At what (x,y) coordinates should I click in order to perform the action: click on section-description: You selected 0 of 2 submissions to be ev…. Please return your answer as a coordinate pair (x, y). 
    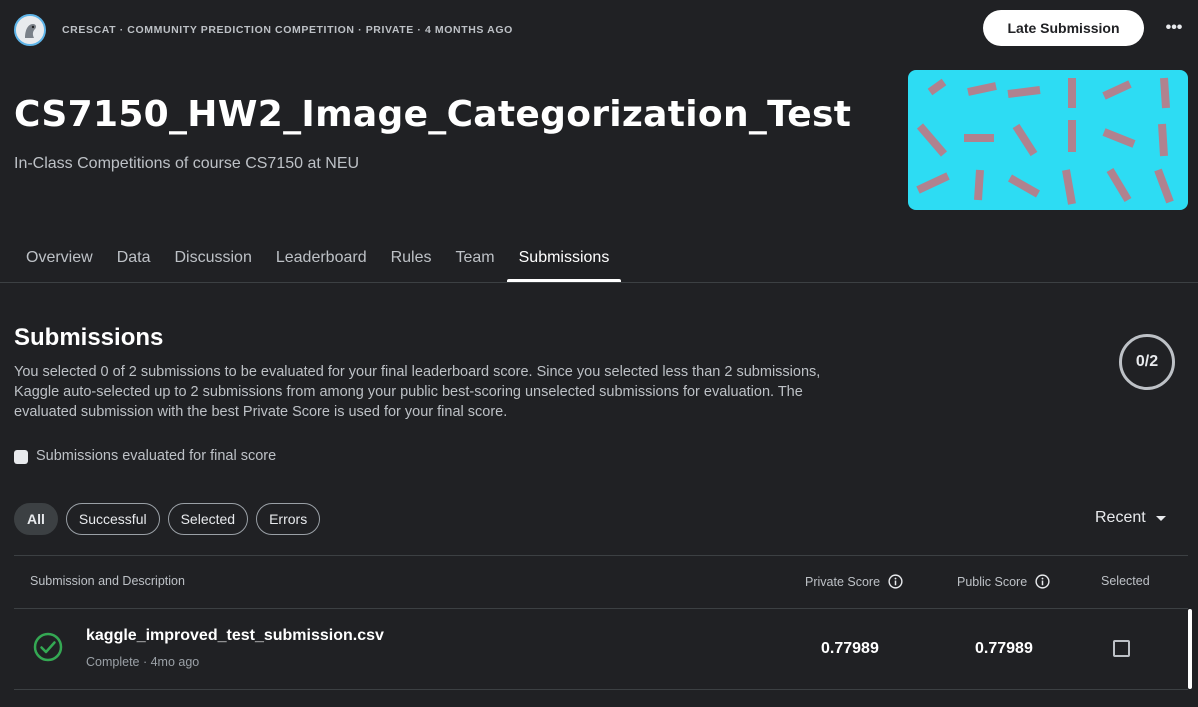
    Looking at the image, I should click on (417, 392).